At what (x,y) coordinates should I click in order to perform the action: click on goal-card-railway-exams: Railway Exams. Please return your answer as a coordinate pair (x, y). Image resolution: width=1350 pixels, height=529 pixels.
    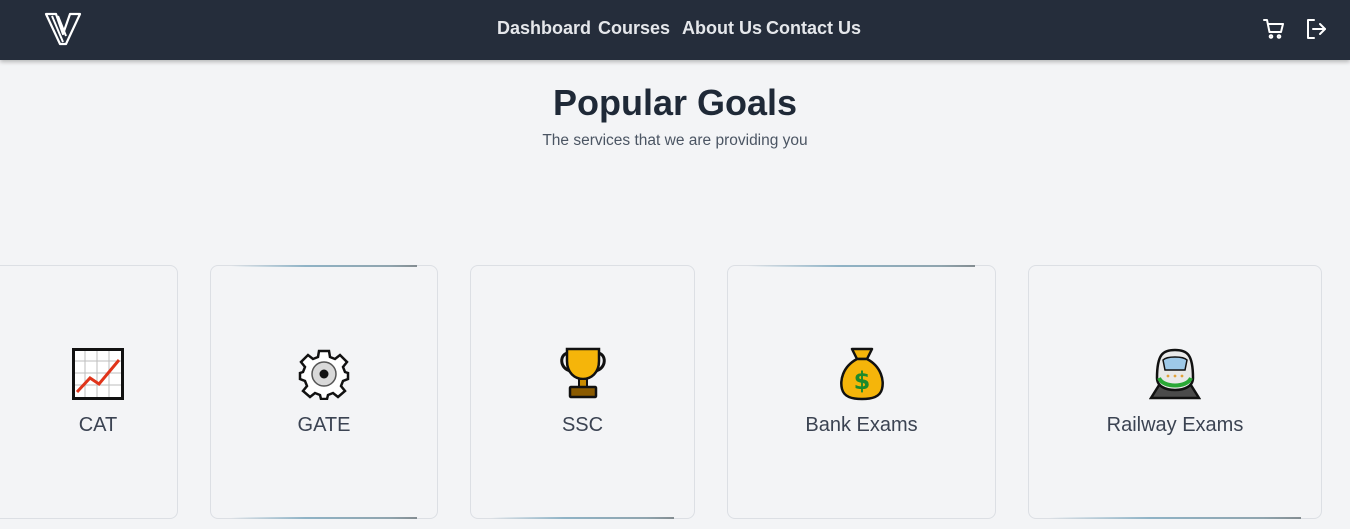
    Looking at the image, I should click on (1175, 392).